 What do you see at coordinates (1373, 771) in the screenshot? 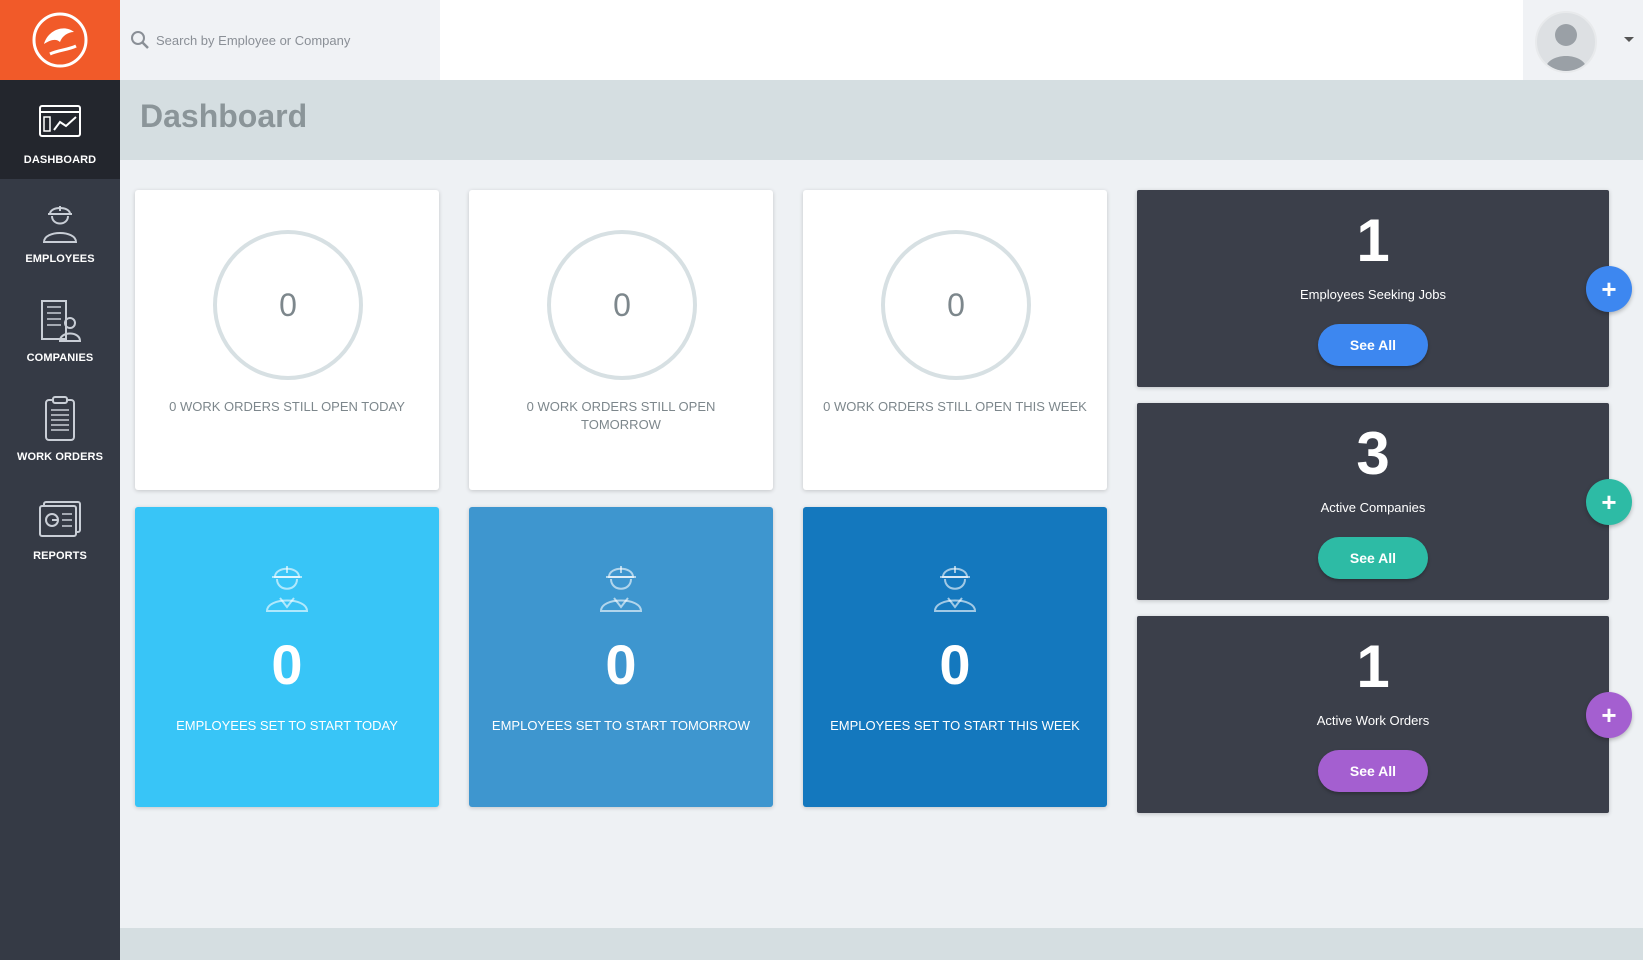
I see `see-all-work-orders-button: See All` at bounding box center [1373, 771].